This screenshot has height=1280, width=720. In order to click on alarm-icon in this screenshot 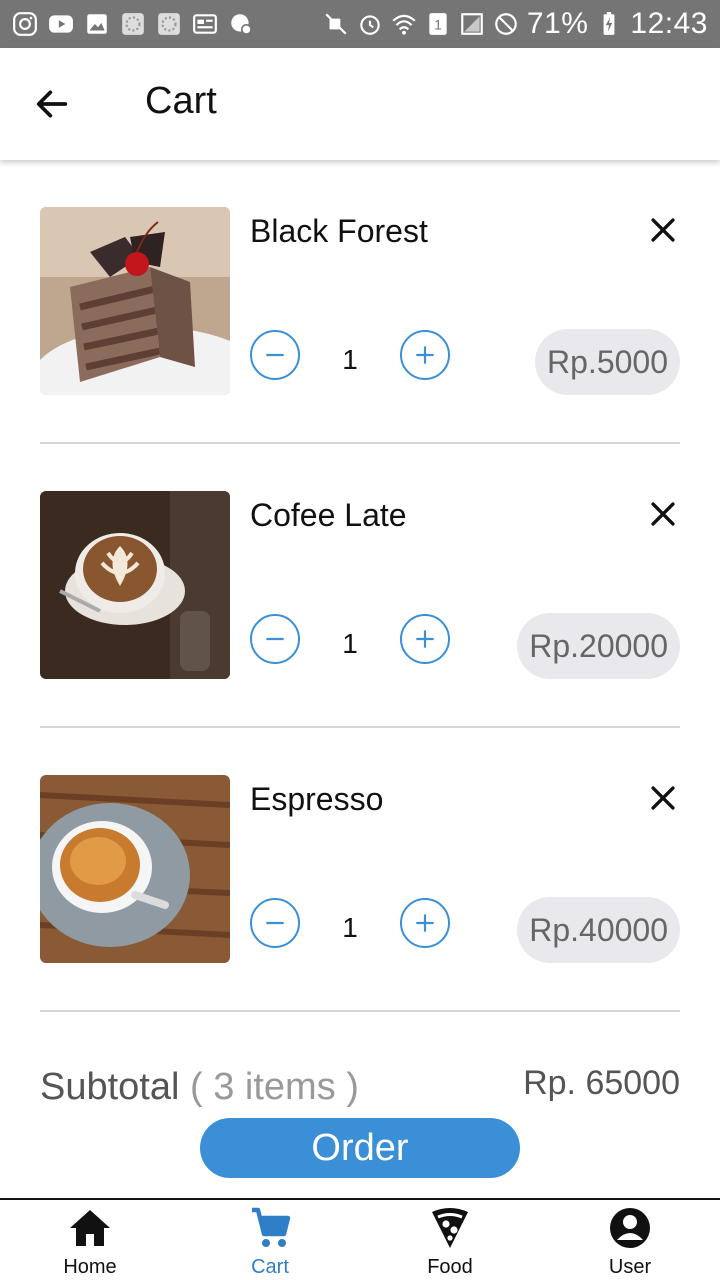, I will do `click(370, 24)`.